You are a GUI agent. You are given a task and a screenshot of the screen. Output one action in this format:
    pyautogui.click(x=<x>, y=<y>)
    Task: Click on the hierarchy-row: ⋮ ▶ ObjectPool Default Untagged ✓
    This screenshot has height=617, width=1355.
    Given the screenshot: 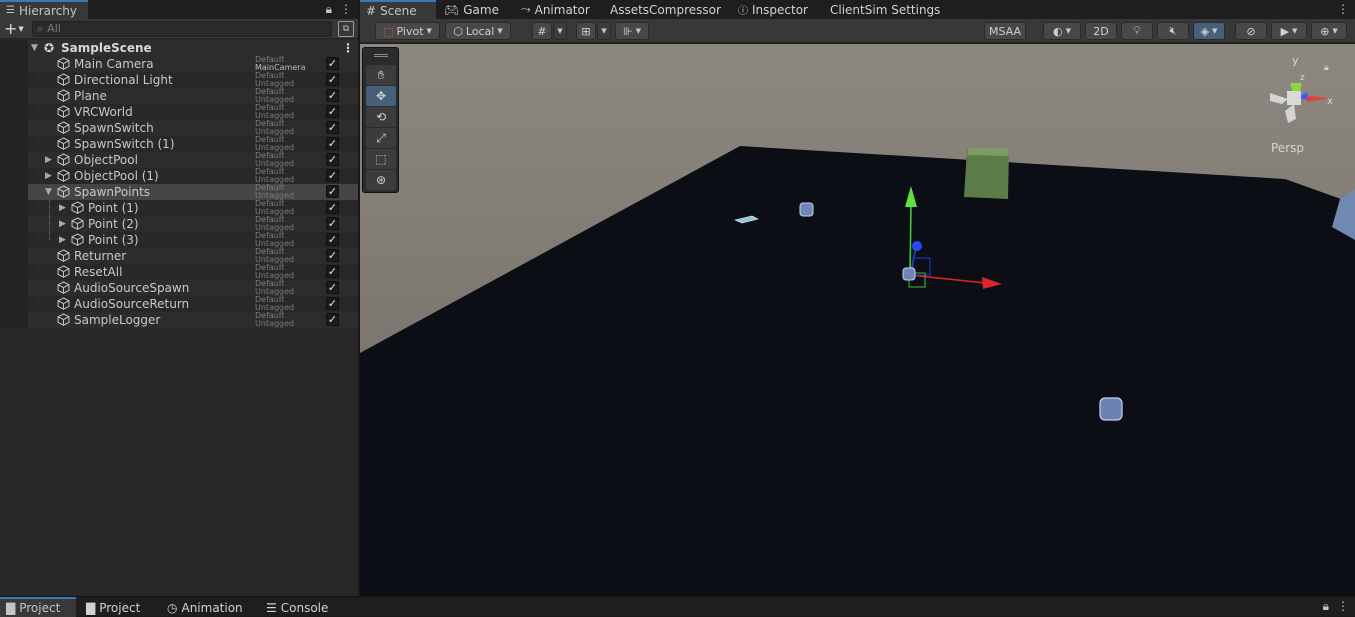 What is the action you would take?
    pyautogui.click(x=179, y=160)
    